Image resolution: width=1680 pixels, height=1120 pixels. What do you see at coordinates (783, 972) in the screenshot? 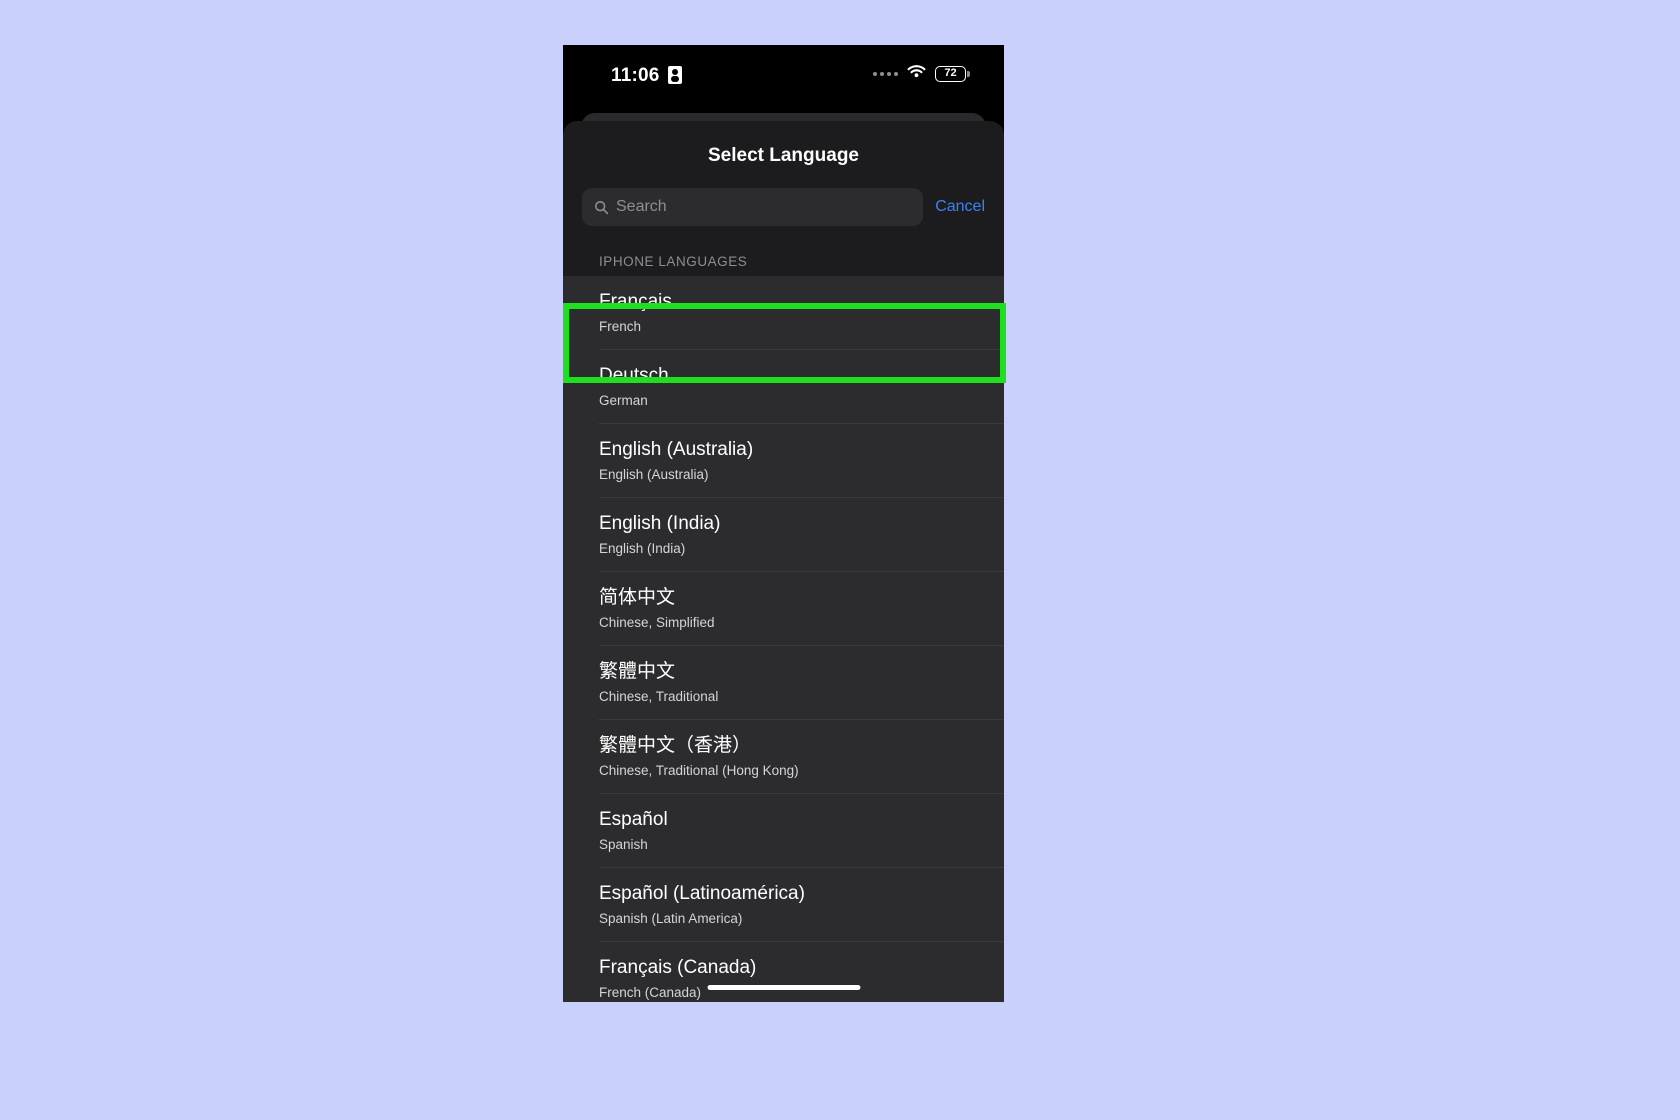
I see `language-row: Français (Canada) French (Canada)` at bounding box center [783, 972].